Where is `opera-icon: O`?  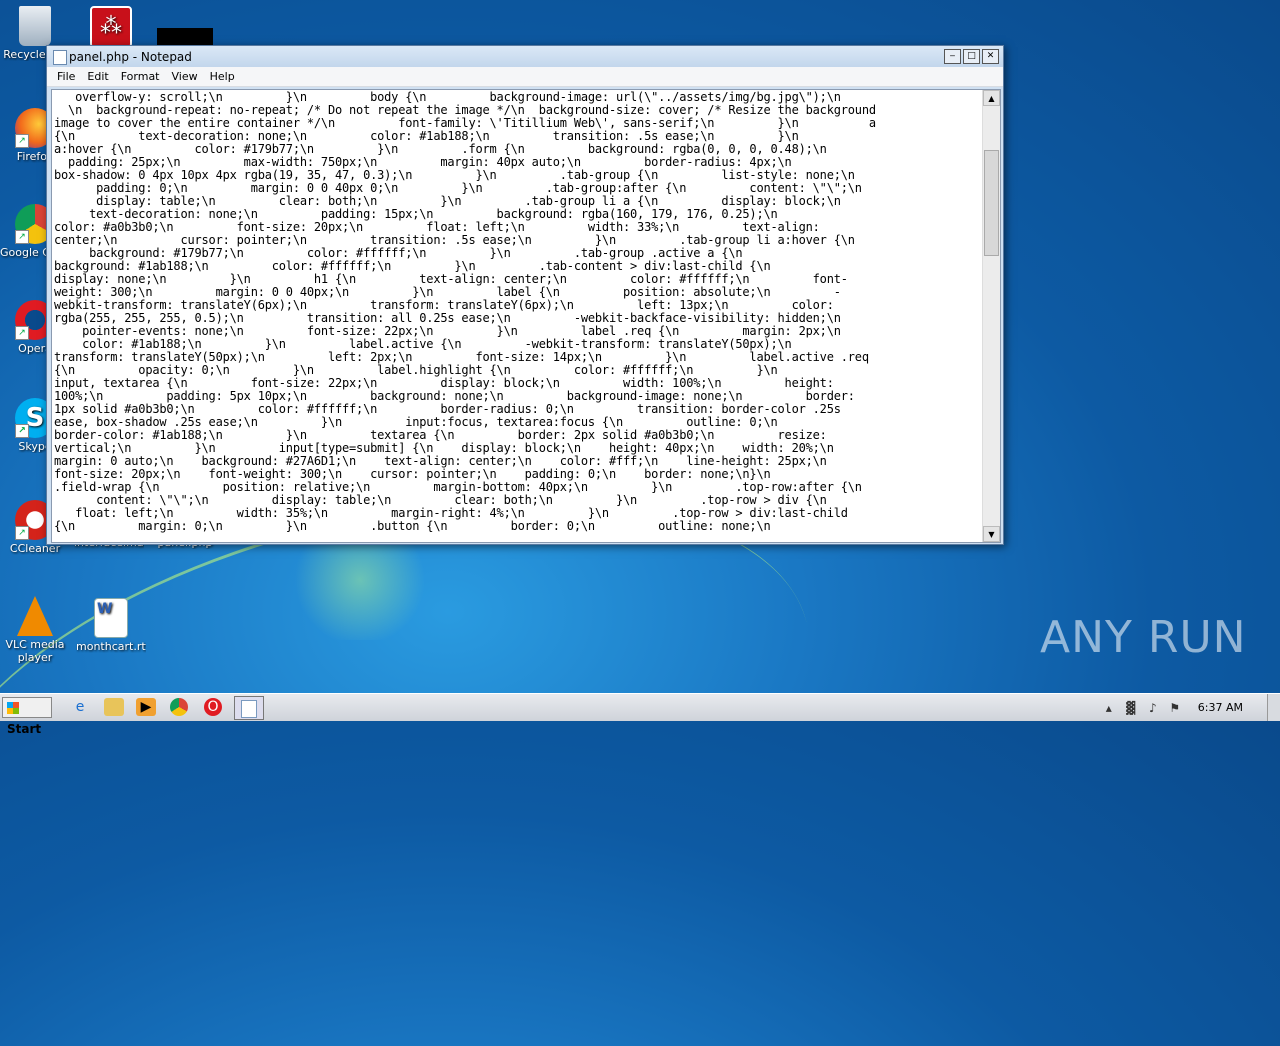
opera-icon: O is located at coordinates (213, 707).